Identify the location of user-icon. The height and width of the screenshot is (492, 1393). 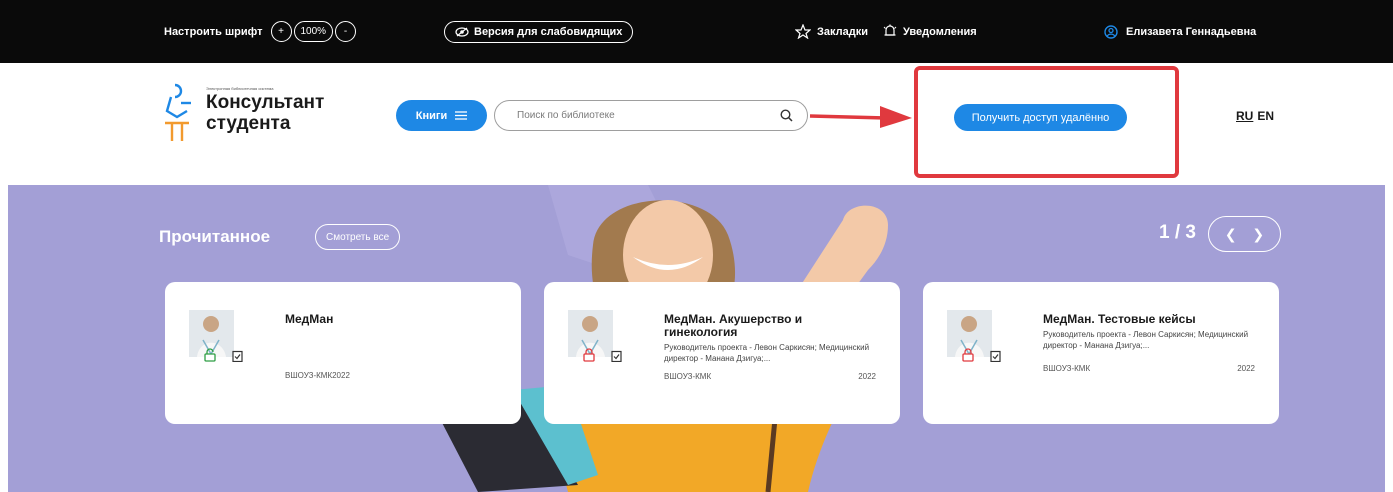
(1111, 31).